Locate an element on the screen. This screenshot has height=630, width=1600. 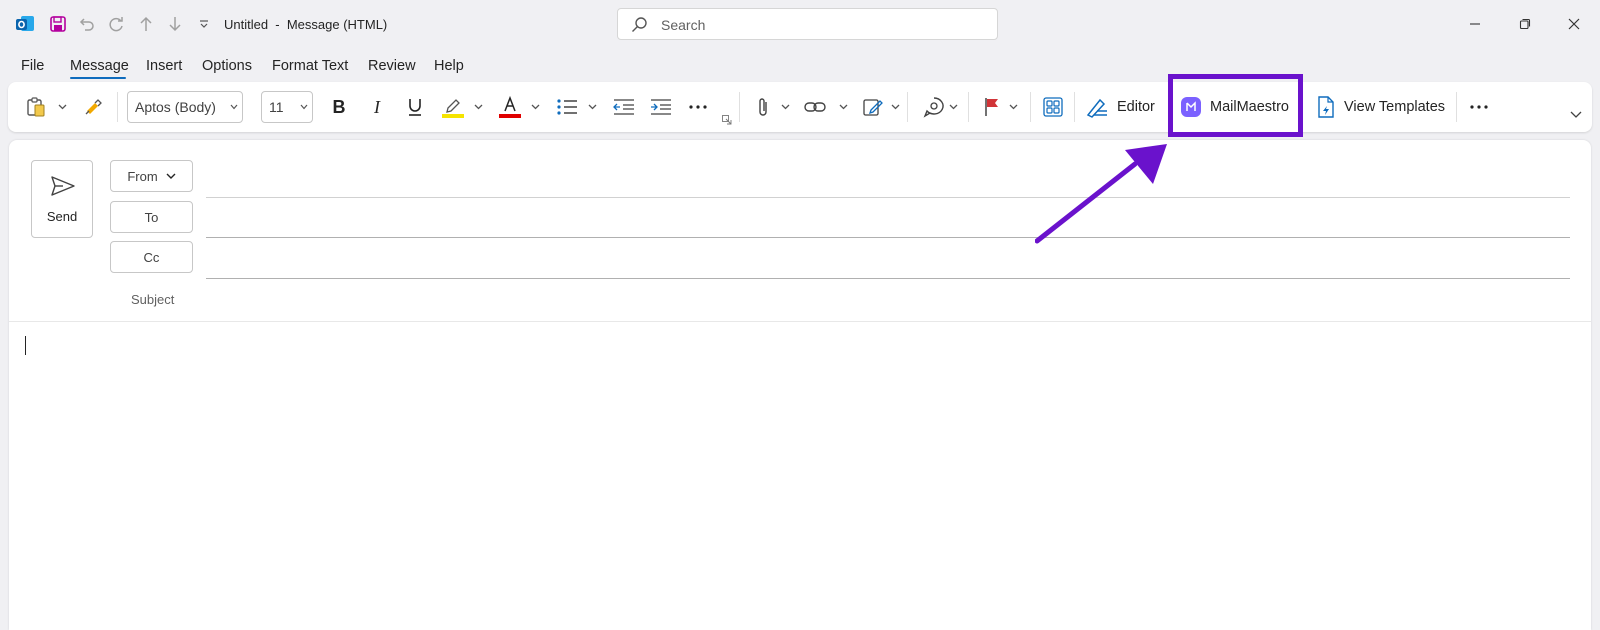
to-label: To is located at coordinates (151, 217).